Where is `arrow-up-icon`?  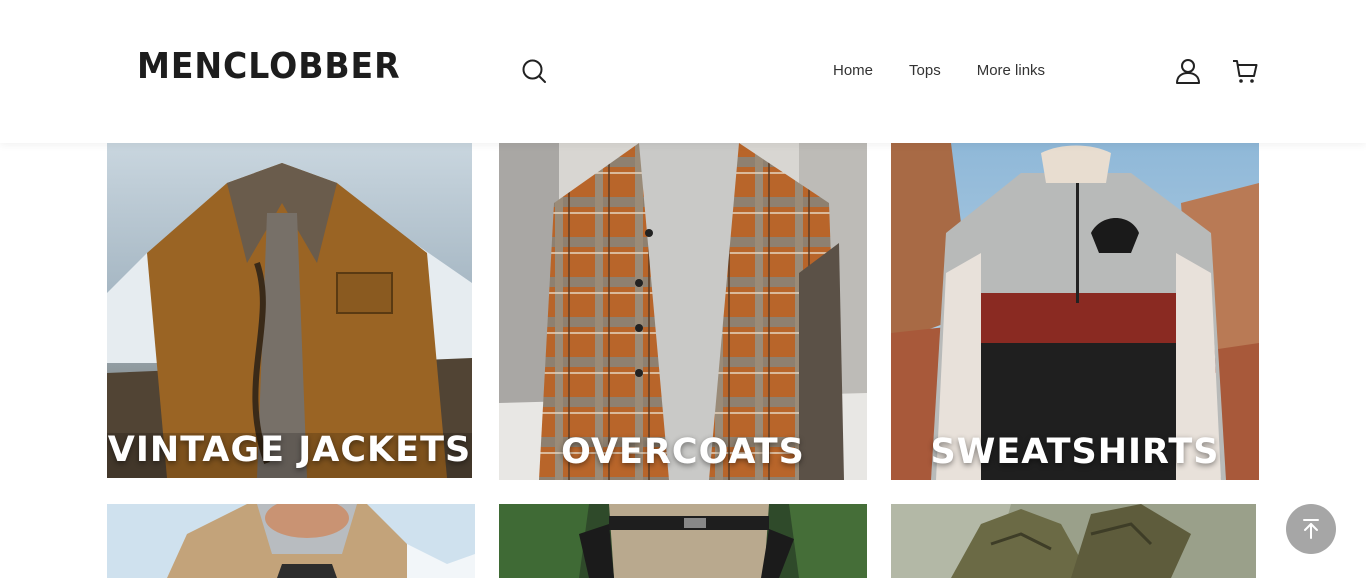
arrow-up-icon is located at coordinates (1311, 529).